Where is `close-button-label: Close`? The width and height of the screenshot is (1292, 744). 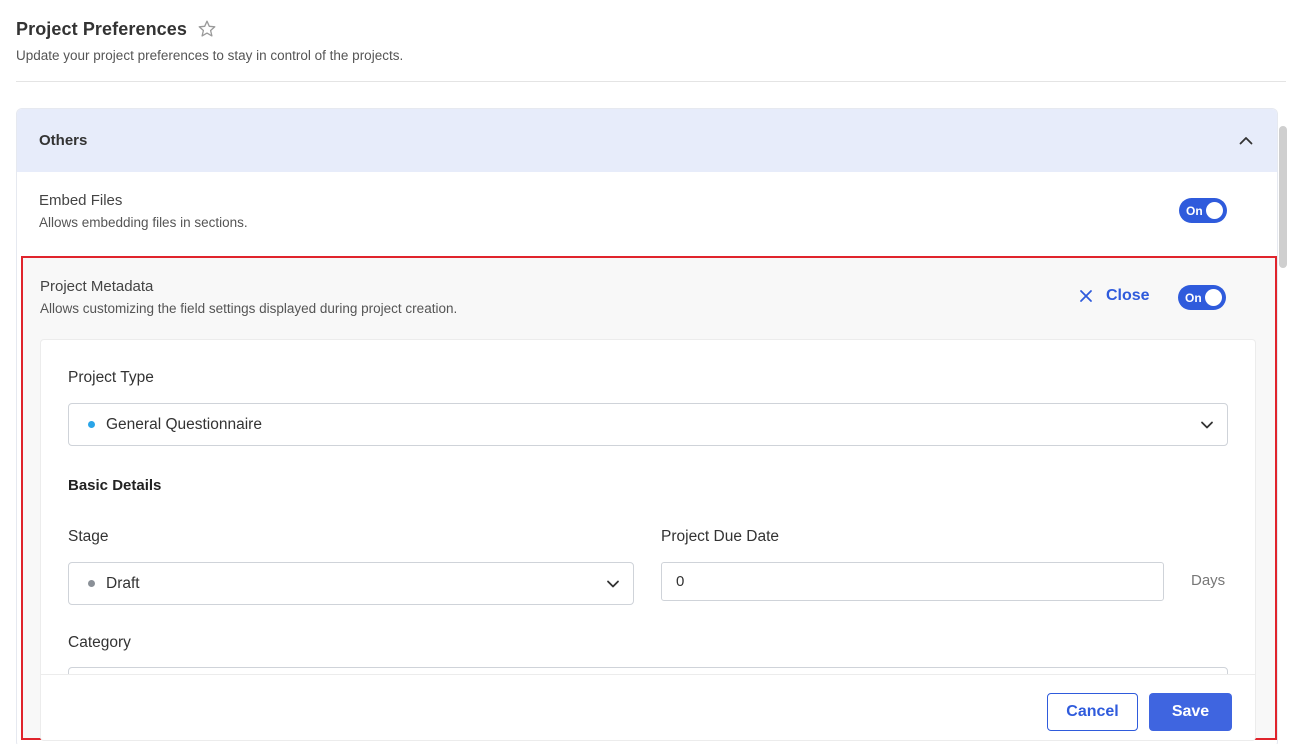
close-button-label: Close is located at coordinates (1128, 295).